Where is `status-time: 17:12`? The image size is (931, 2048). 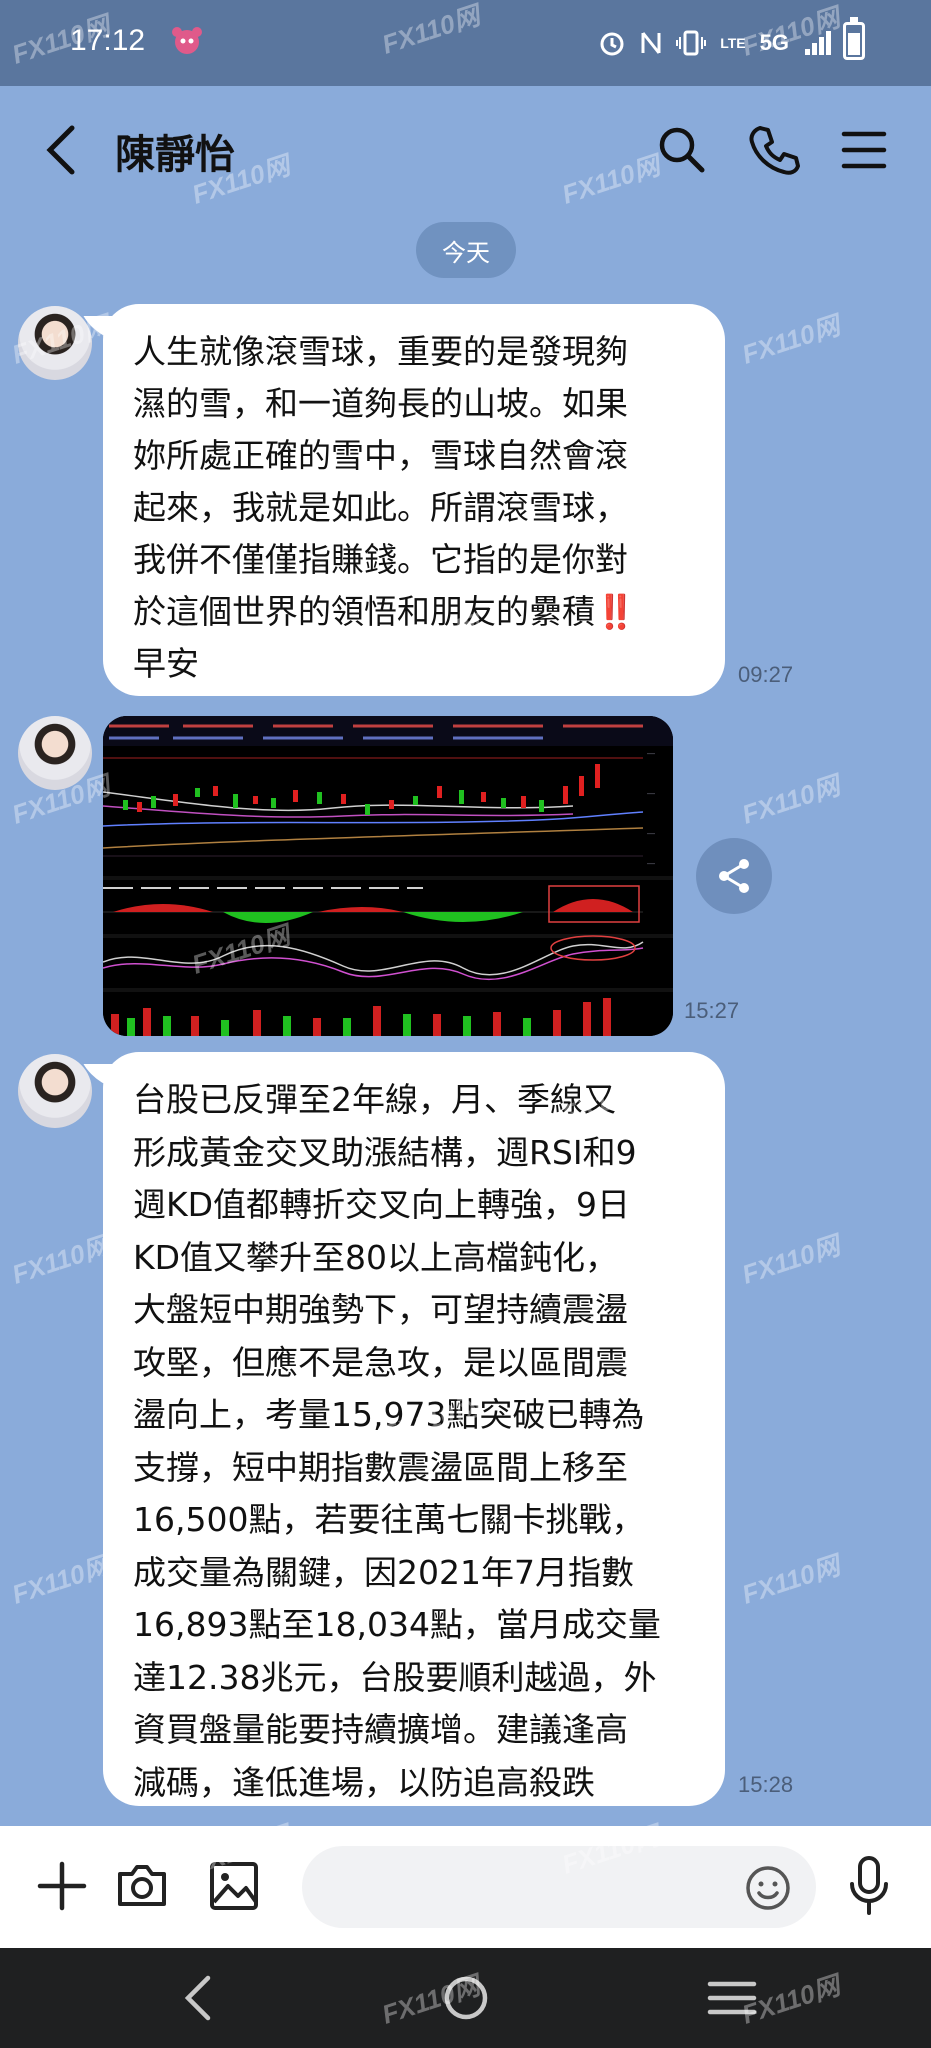
status-time: 17:12 is located at coordinates (108, 40).